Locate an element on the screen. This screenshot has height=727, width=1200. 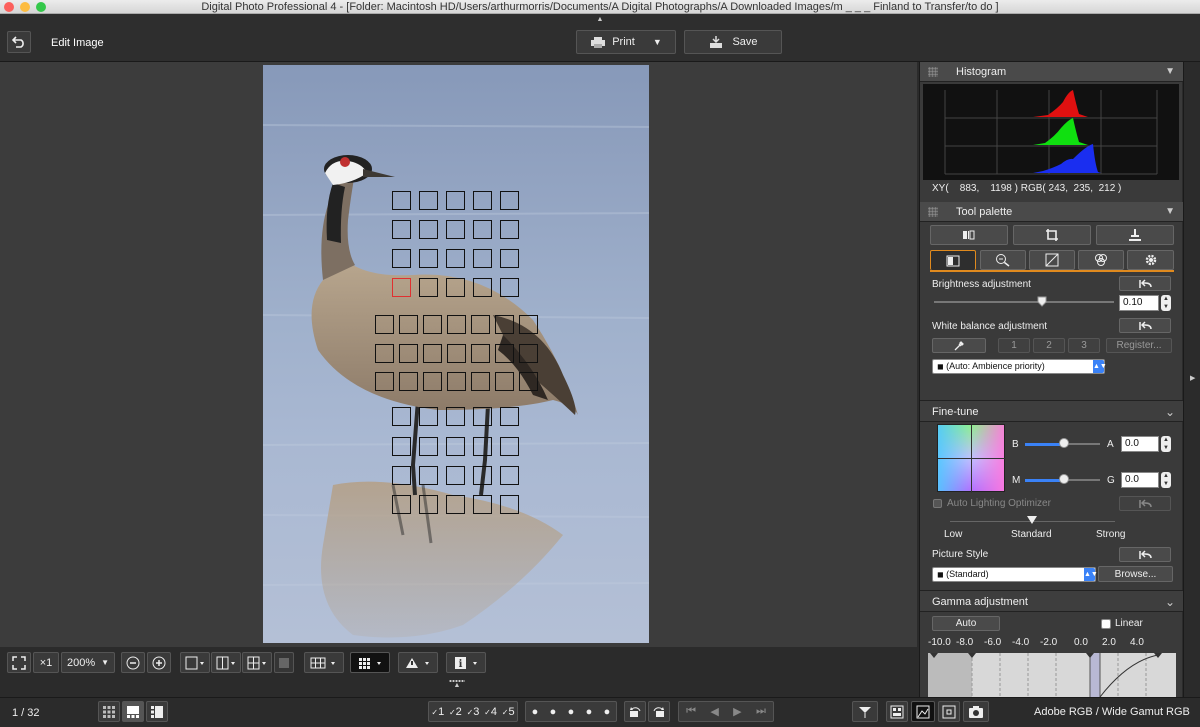
fine-tune-color-grid is located at coordinates (971, 458).